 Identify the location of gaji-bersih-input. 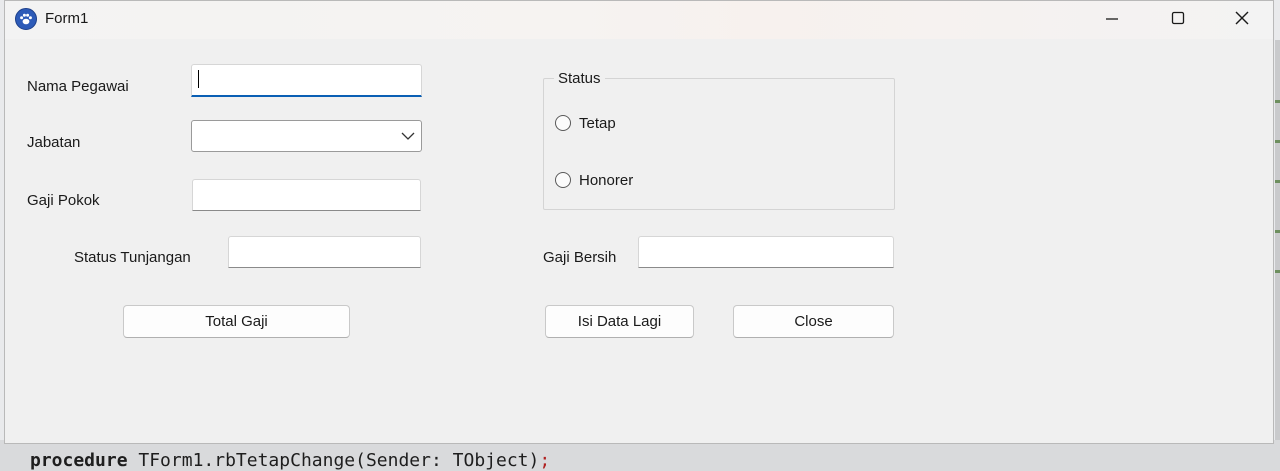
(766, 252).